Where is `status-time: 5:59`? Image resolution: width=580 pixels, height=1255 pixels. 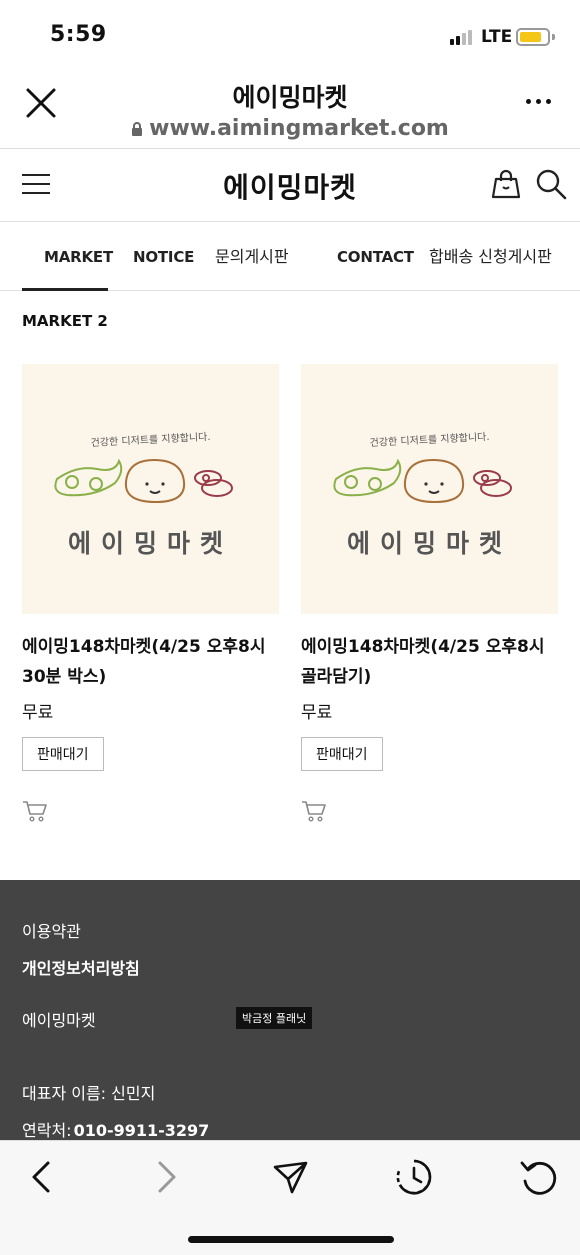
status-time: 5:59 is located at coordinates (78, 34).